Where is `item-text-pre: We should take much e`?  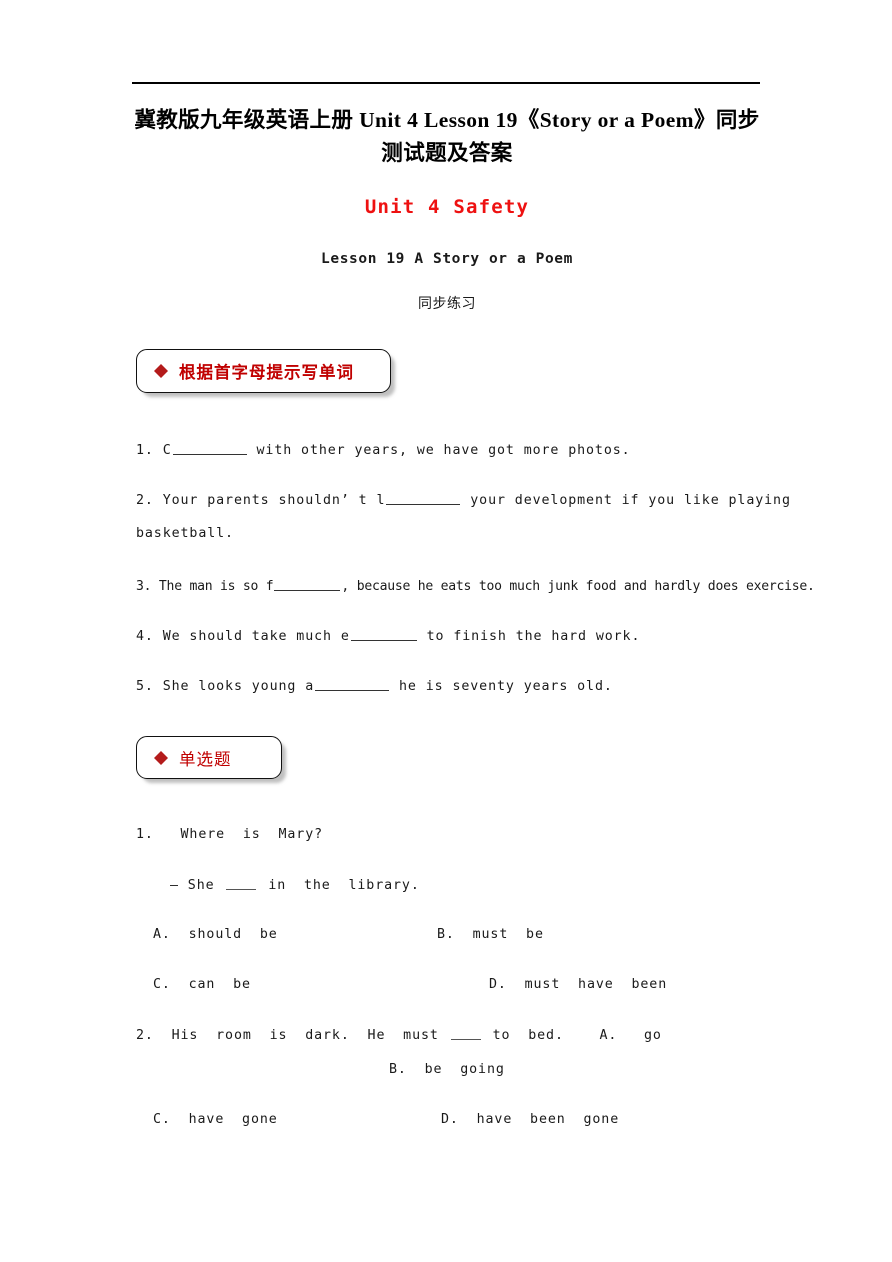 item-text-pre: We should take much e is located at coordinates (256, 636).